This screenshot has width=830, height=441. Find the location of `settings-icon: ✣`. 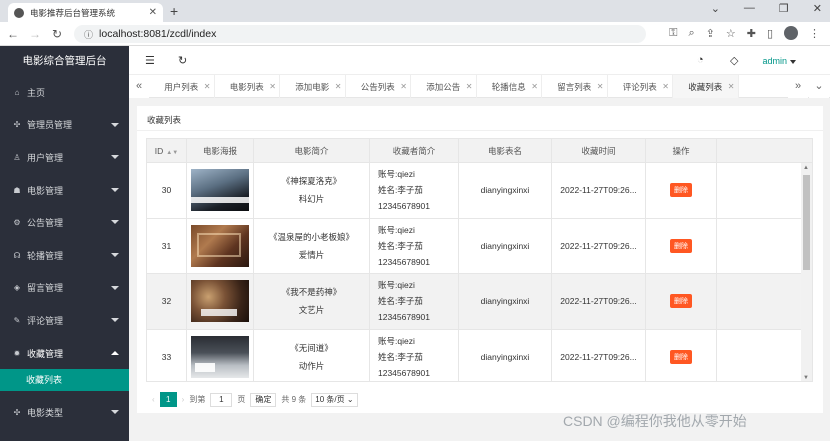

settings-icon: ✣ is located at coordinates (17, 413).